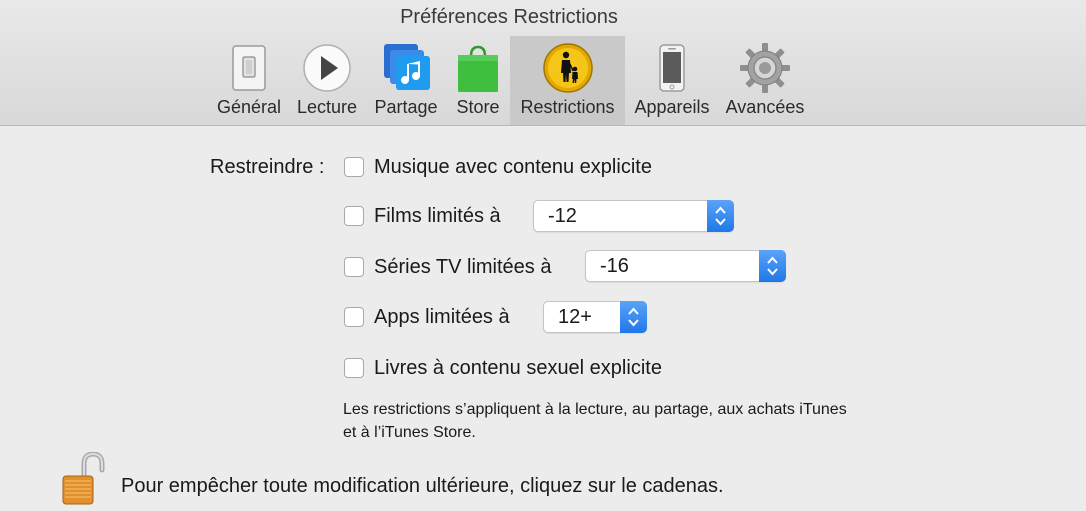  Describe the element at coordinates (406, 107) in the screenshot. I see `tab-label: Partage` at that location.